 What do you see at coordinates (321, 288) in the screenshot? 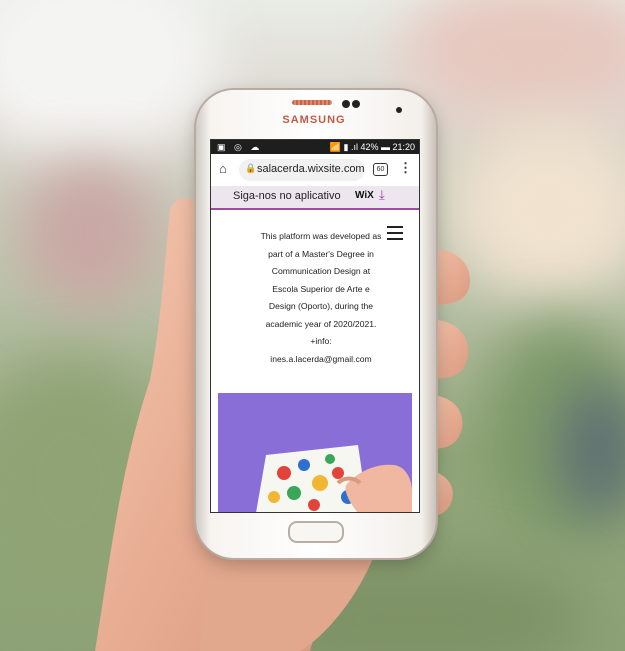
I see `description-line: Escola Superior de Arte e` at bounding box center [321, 288].